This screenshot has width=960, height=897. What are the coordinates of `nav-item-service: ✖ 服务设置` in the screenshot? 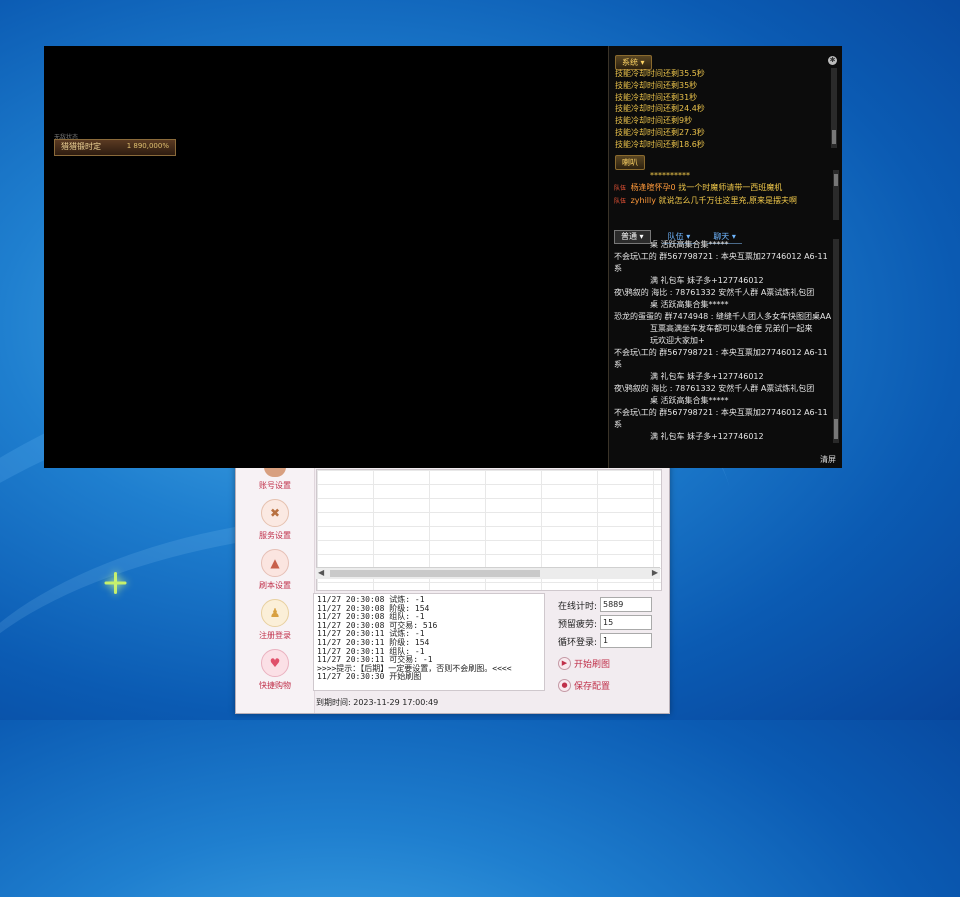 It's located at (275, 520).